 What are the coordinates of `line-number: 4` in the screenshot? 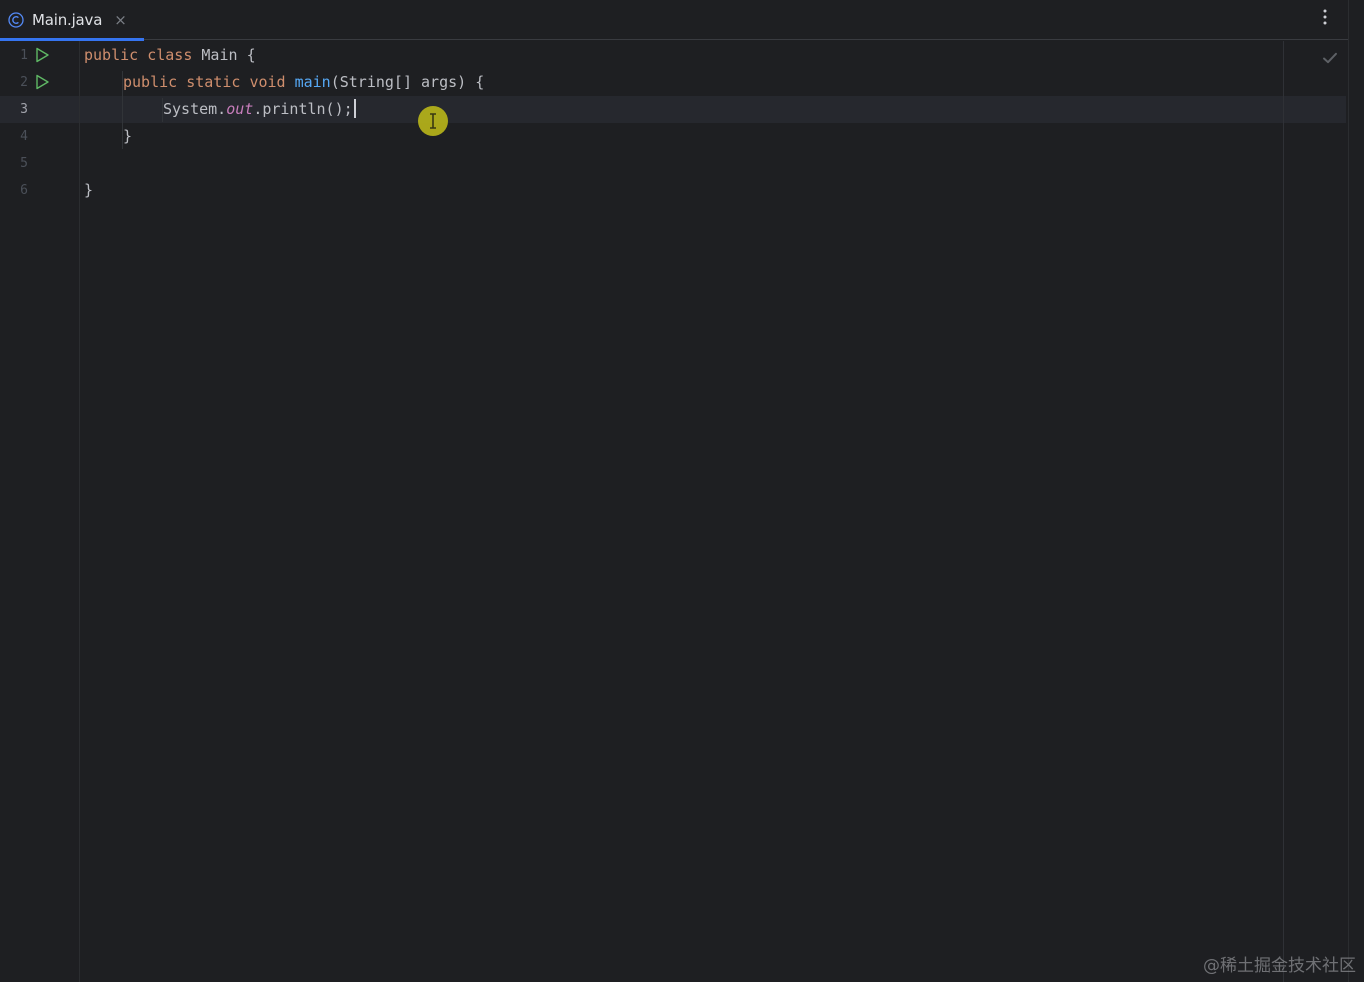 It's located at (24, 136).